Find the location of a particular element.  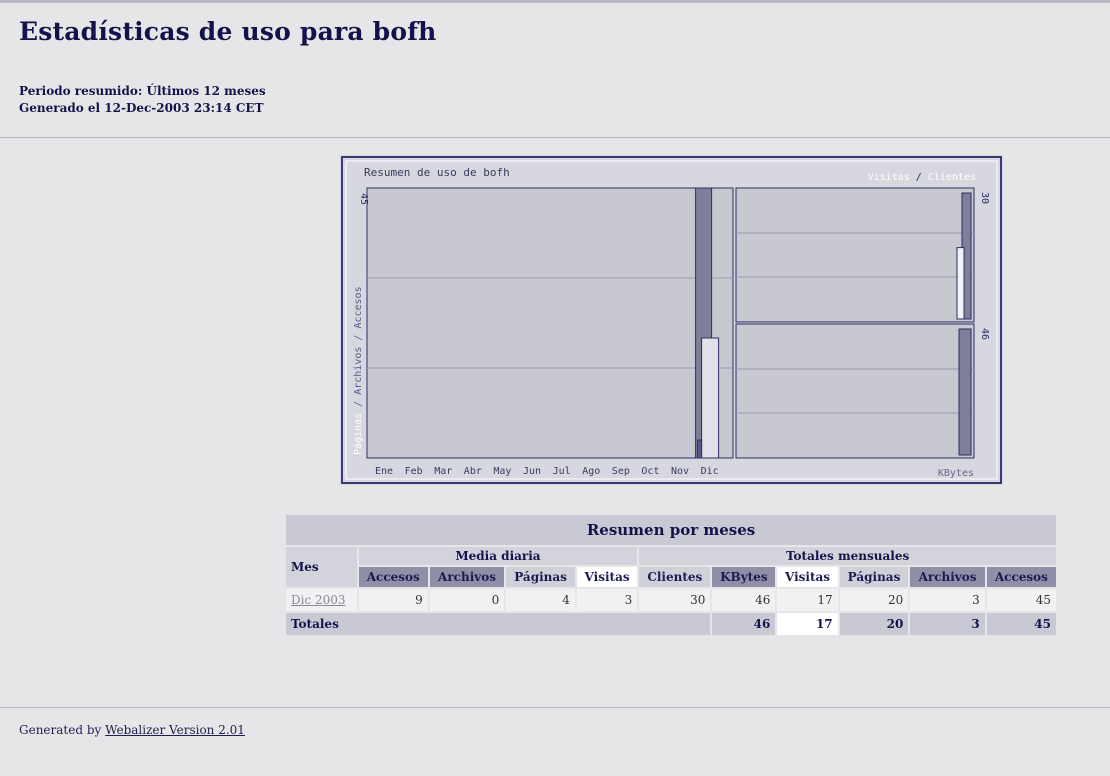

month-label-nov: Nov is located at coordinates (680, 471).